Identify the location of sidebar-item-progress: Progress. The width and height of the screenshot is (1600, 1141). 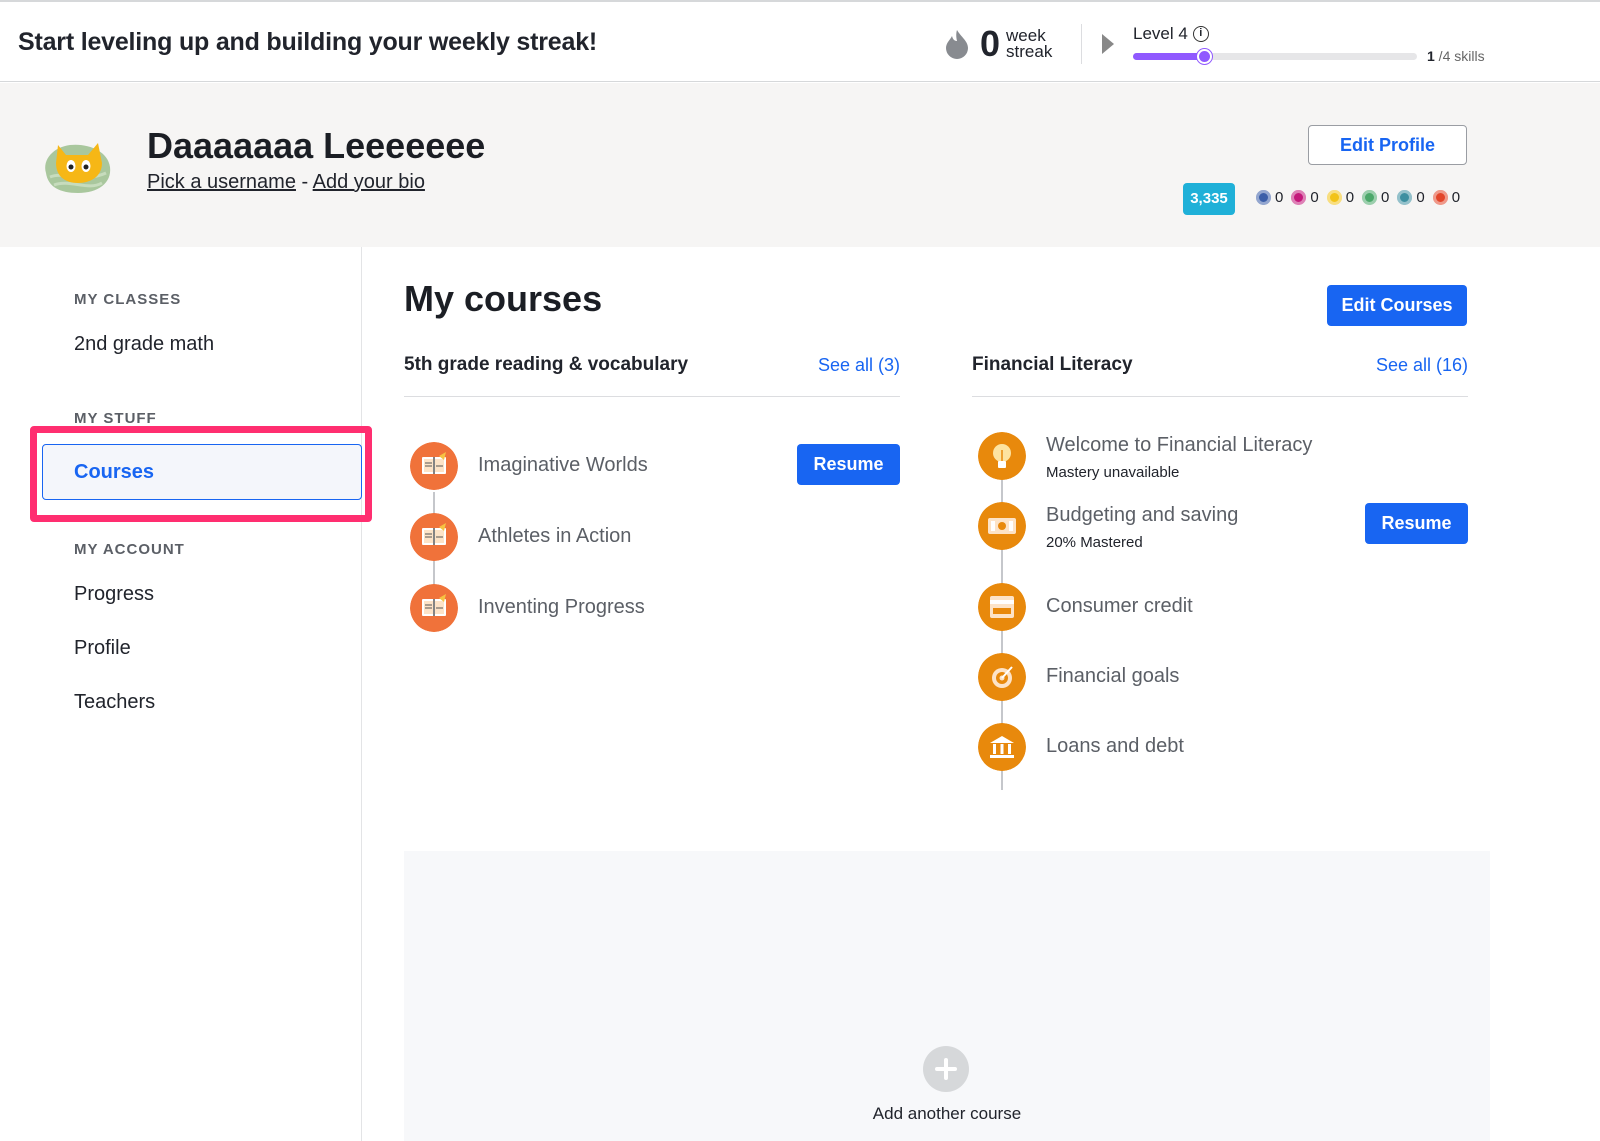
(114, 594).